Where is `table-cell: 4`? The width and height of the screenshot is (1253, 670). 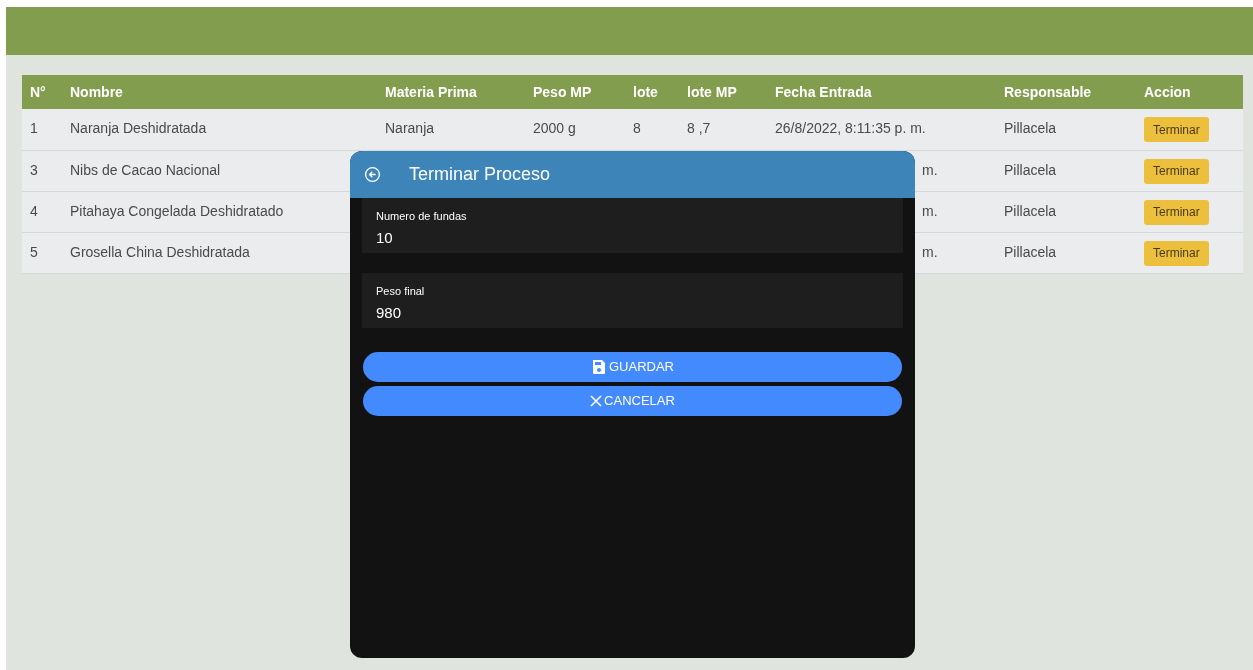 table-cell: 4 is located at coordinates (34, 210).